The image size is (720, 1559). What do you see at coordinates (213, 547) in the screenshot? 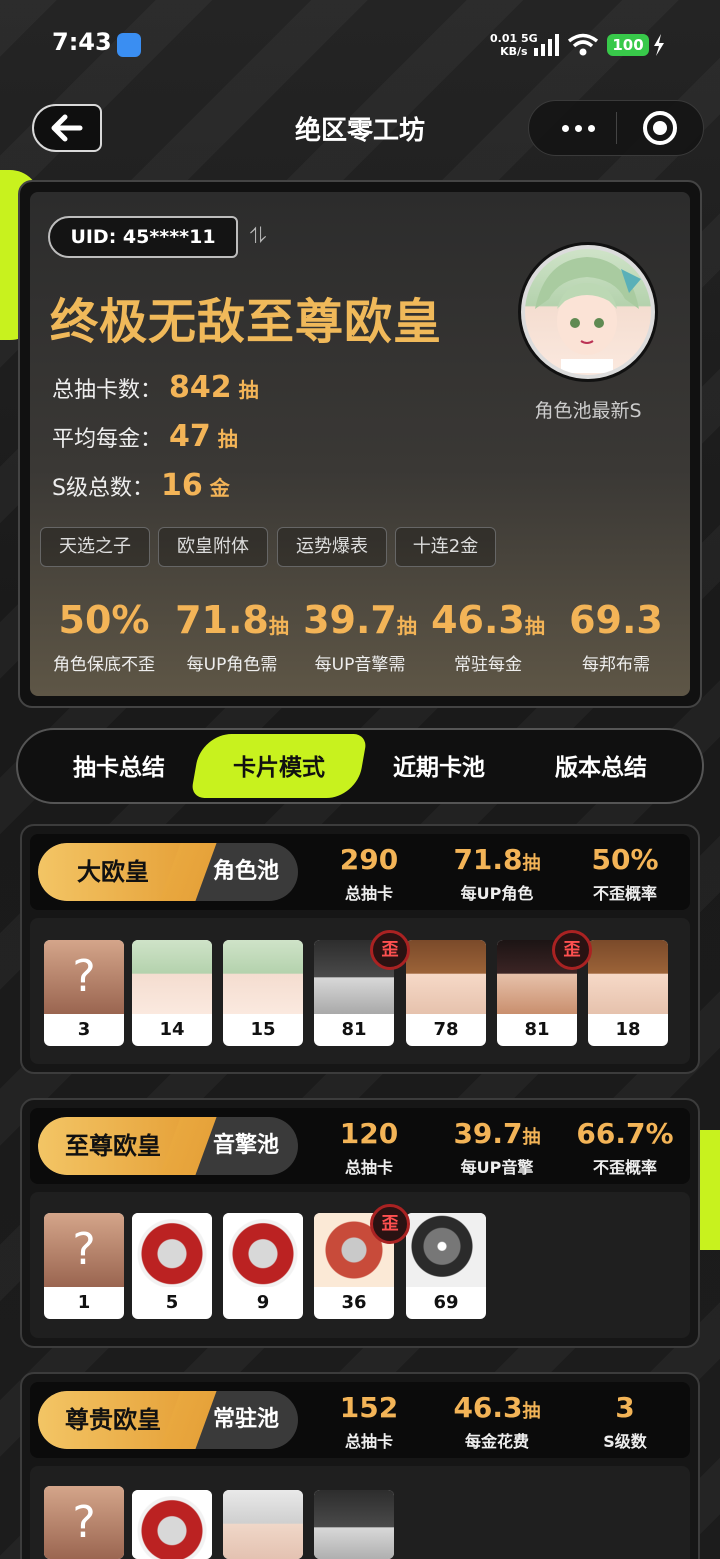
I see `tag-lucky: 欧皇附体` at bounding box center [213, 547].